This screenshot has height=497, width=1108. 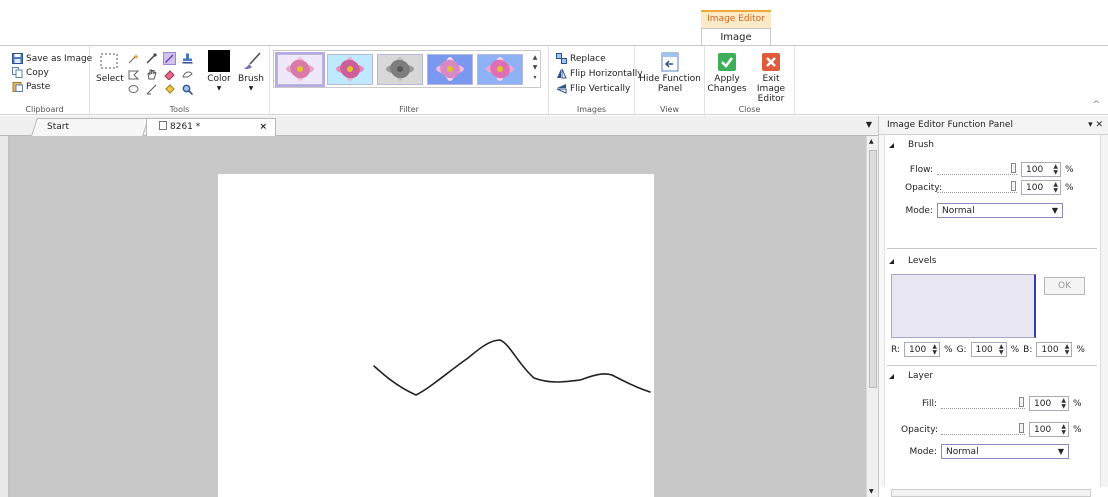 What do you see at coordinates (58, 127) in the screenshot?
I see `tab-start-label: Start` at bounding box center [58, 127].